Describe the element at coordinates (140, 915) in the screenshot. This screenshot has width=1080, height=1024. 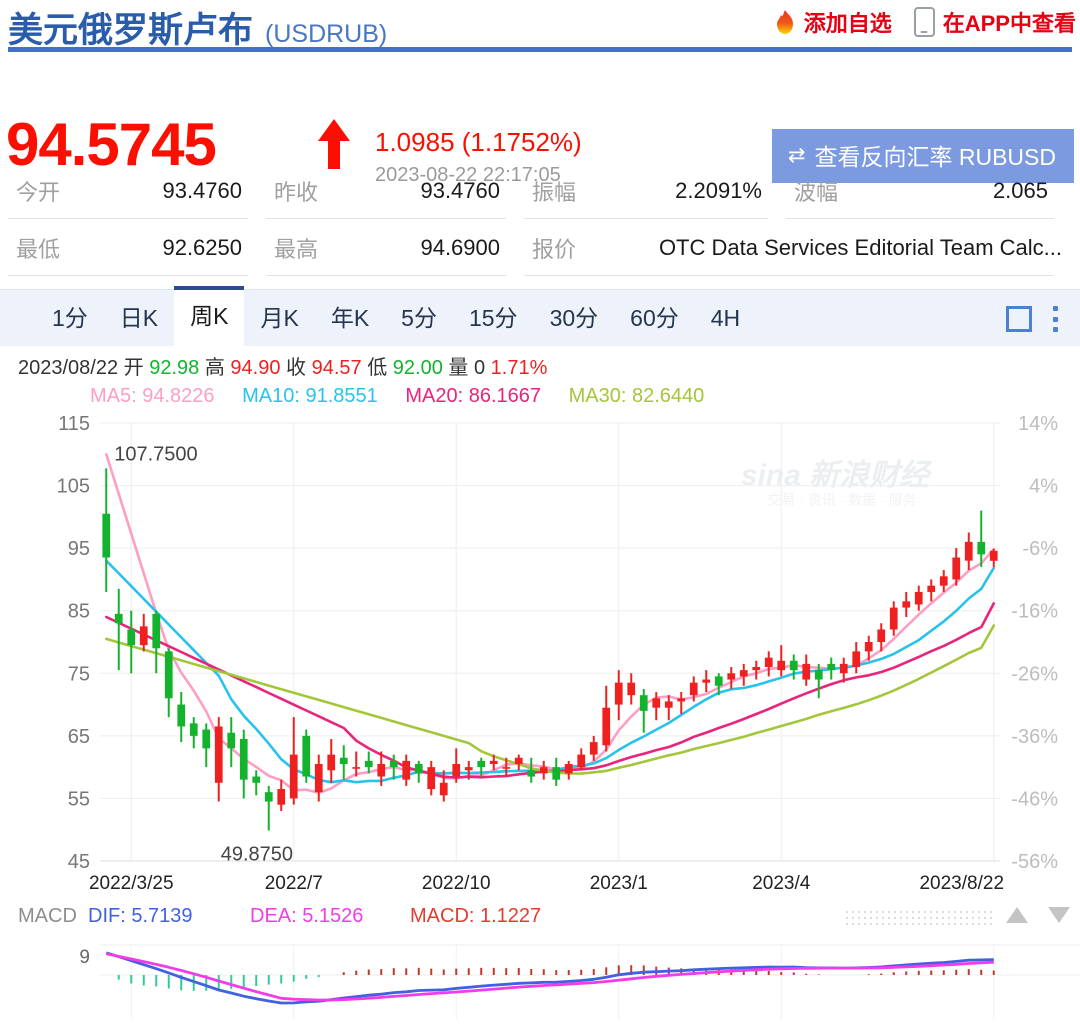
I see `macd-dif-readout: DIF: 5.7139` at that location.